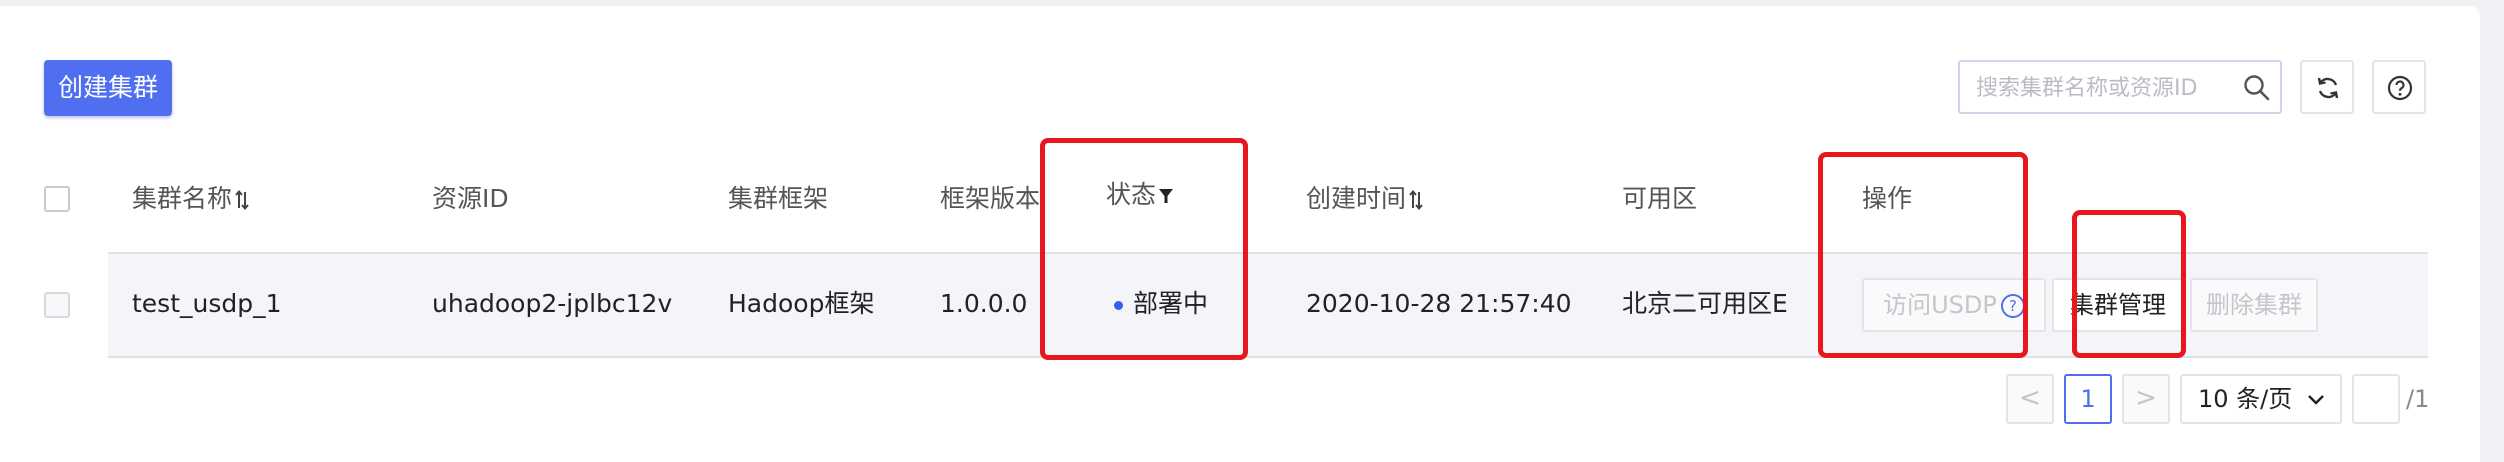 The width and height of the screenshot is (2504, 462). Describe the element at coordinates (990, 198) in the screenshot. I see `column-header-framework-version: 框架版本` at that location.